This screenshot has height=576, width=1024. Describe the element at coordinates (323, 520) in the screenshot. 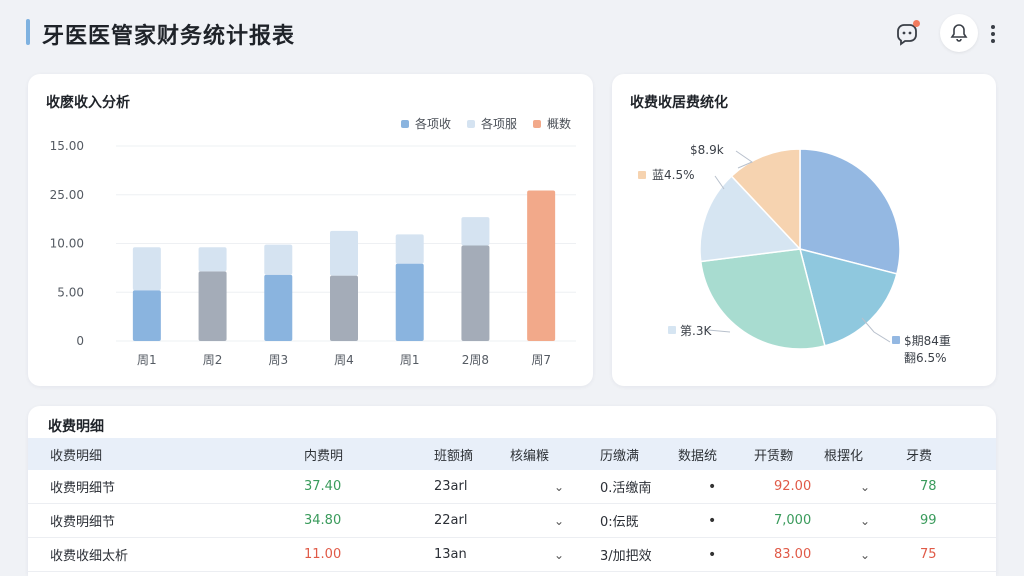

I see `table-cell: 34.80` at that location.